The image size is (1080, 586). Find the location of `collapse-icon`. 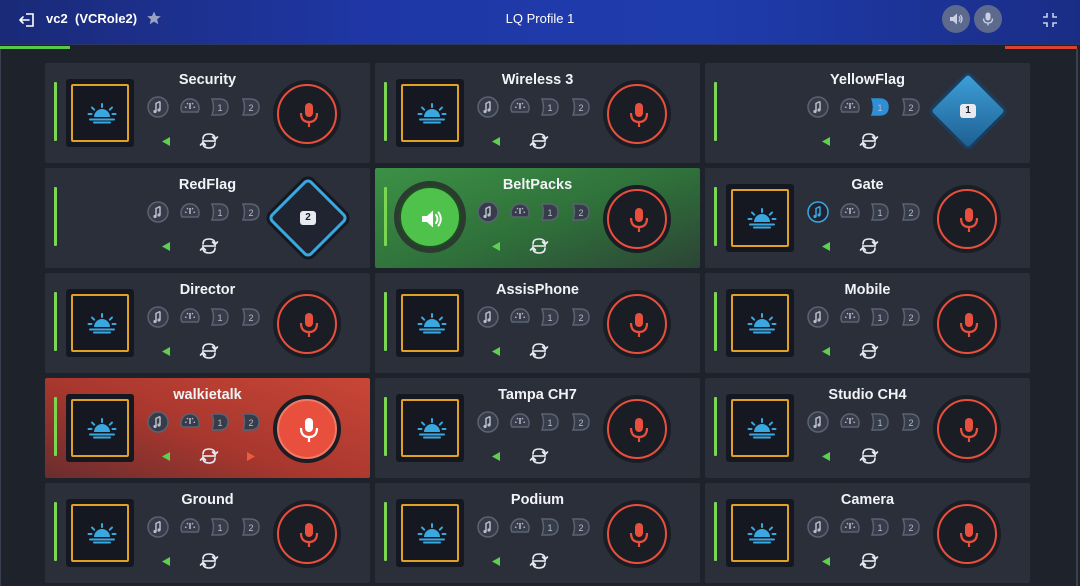

collapse-icon is located at coordinates (1050, 20).